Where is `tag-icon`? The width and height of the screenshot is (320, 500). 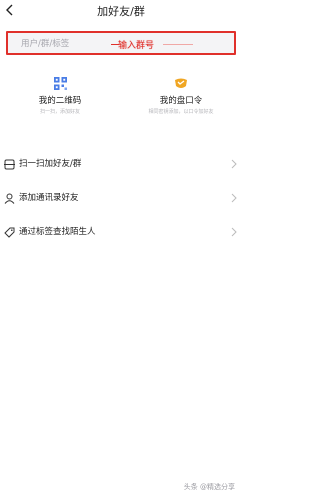 tag-icon is located at coordinates (9, 232).